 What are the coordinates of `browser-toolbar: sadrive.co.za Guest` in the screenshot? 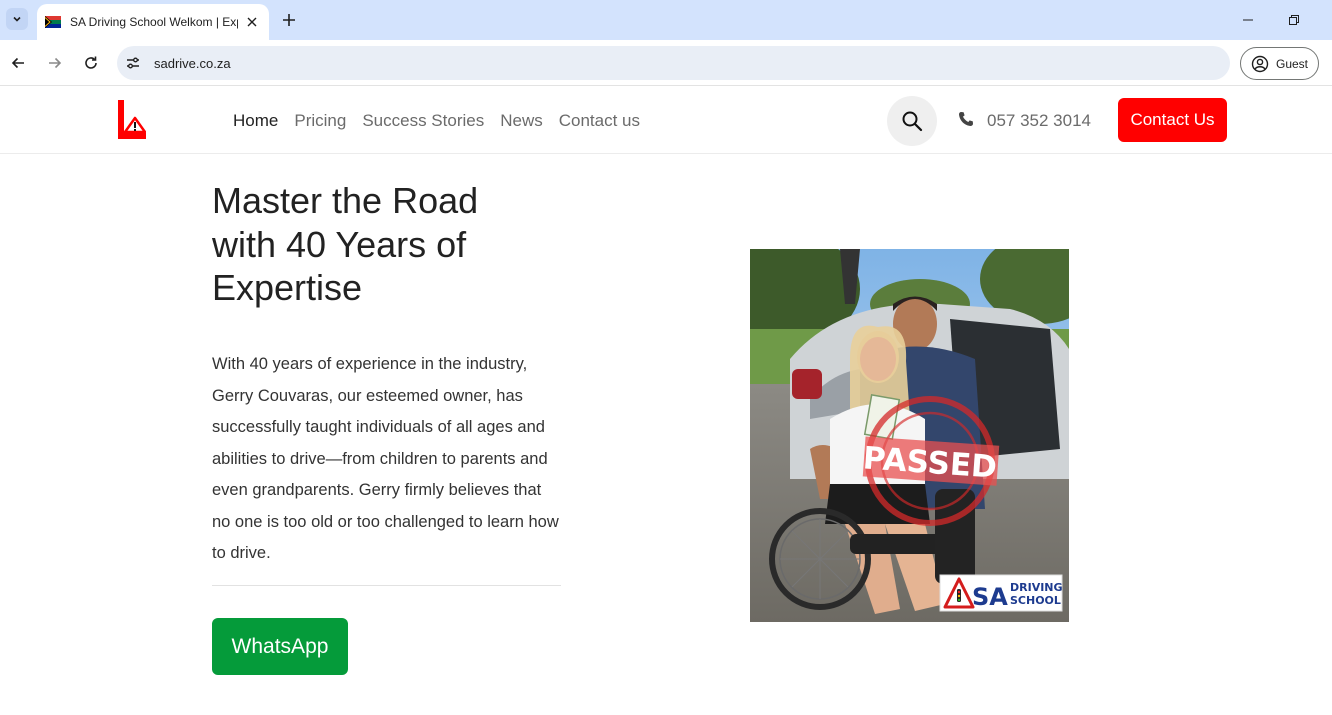 It's located at (666, 63).